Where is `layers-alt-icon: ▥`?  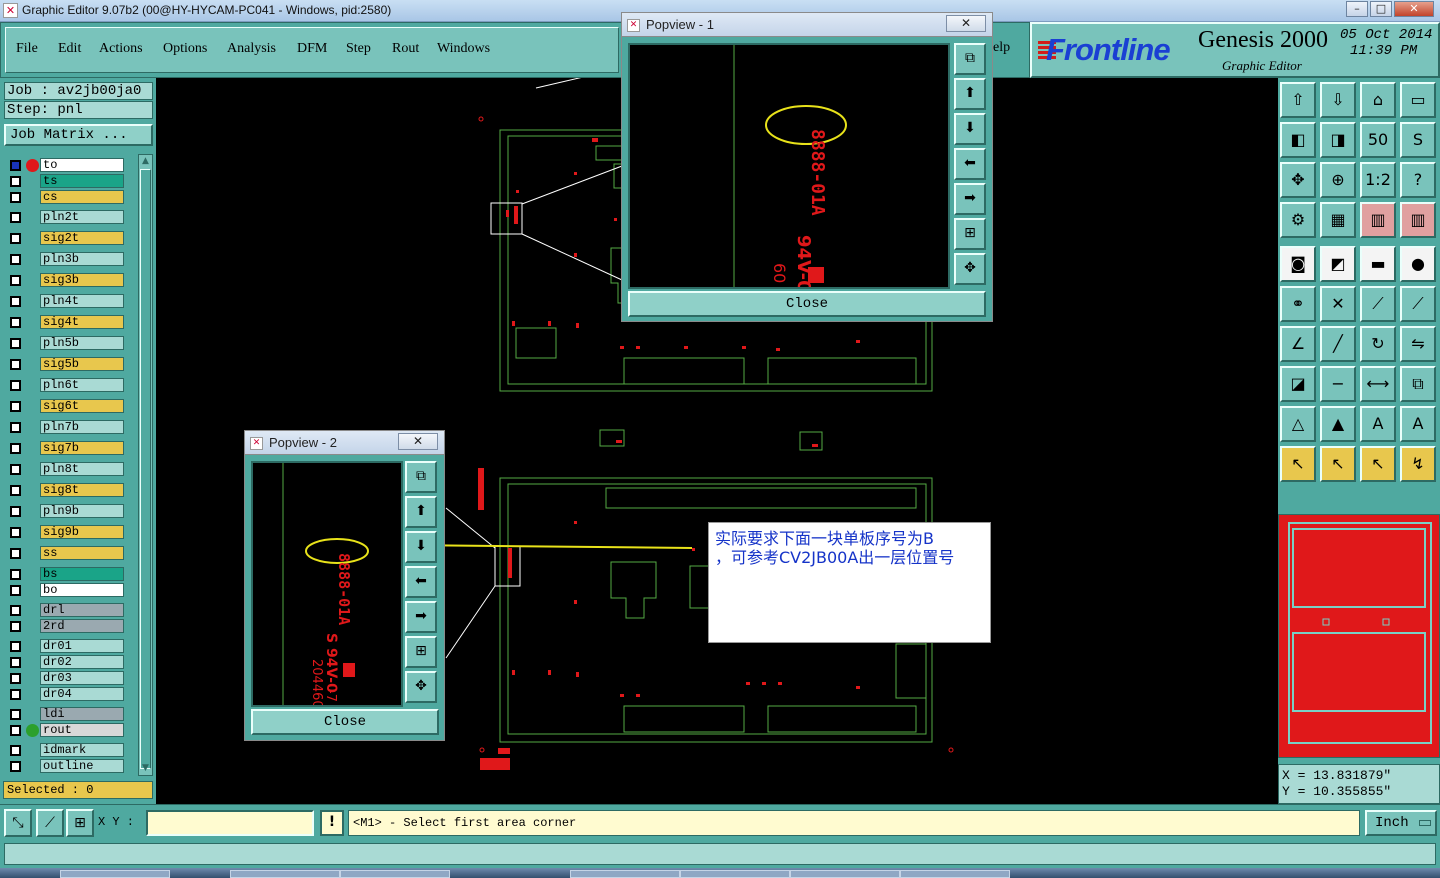 layers-alt-icon: ▥ is located at coordinates (1418, 220).